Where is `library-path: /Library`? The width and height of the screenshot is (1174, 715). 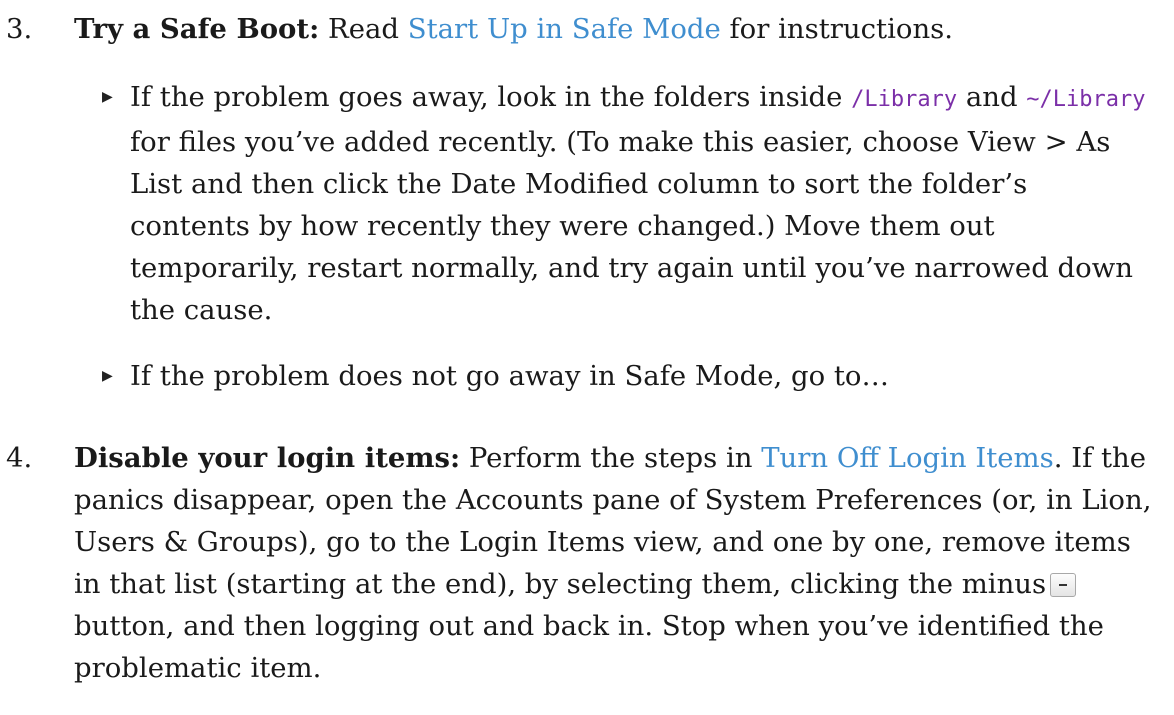 library-path: /Library is located at coordinates (904, 99).